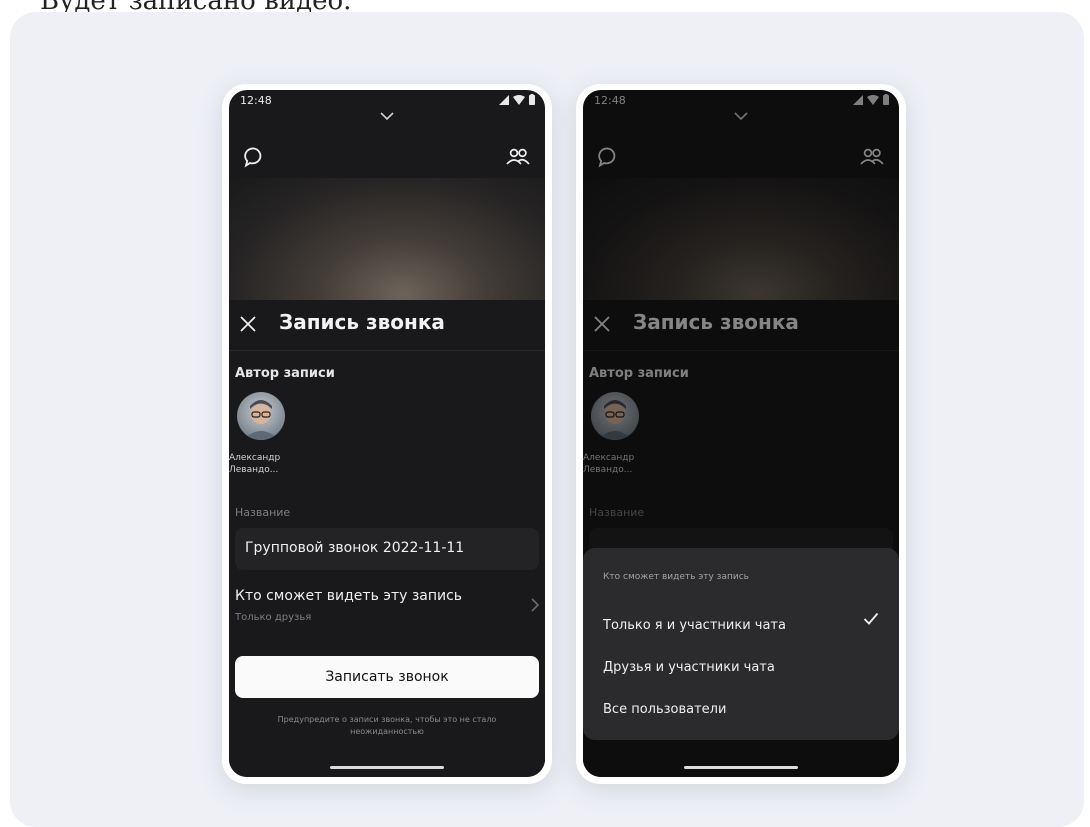  Describe the element at coordinates (254, 157) in the screenshot. I see `chat-bubble-icon` at that location.